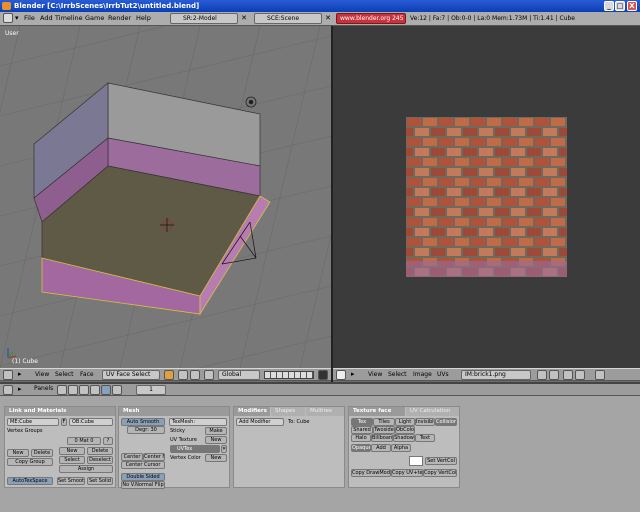  What do you see at coordinates (73, 390) in the screenshot?
I see `script-context-icon` at bounding box center [73, 390].